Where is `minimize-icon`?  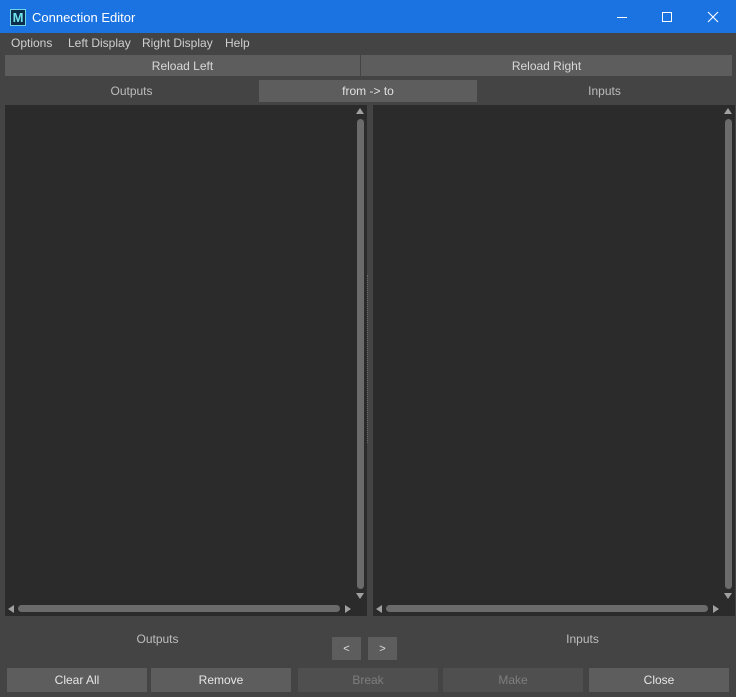 minimize-icon is located at coordinates (622, 17).